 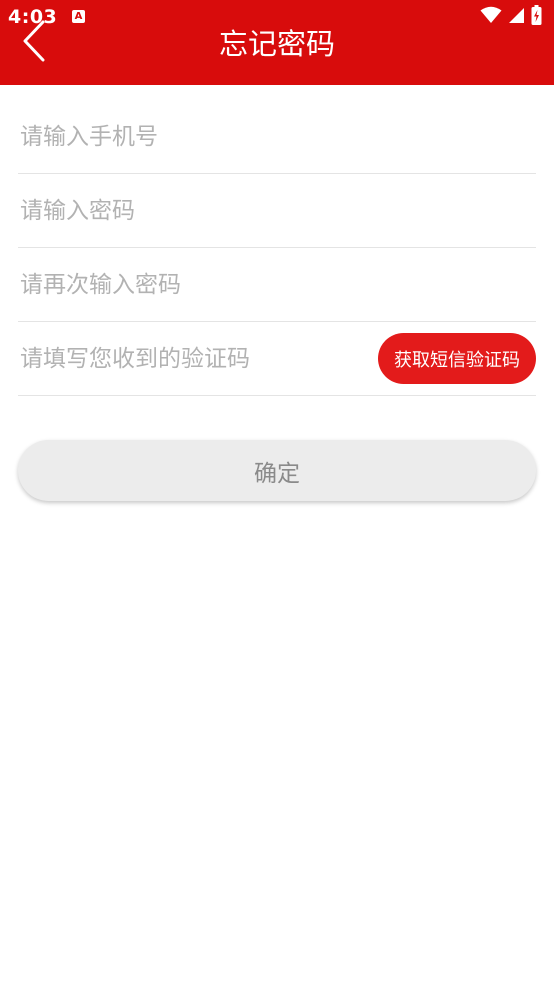 I want to click on password-input, so click(x=277, y=210).